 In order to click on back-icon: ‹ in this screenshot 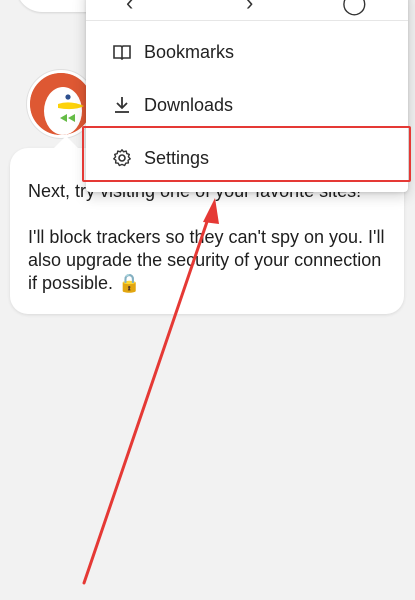, I will do `click(129, 8)`.